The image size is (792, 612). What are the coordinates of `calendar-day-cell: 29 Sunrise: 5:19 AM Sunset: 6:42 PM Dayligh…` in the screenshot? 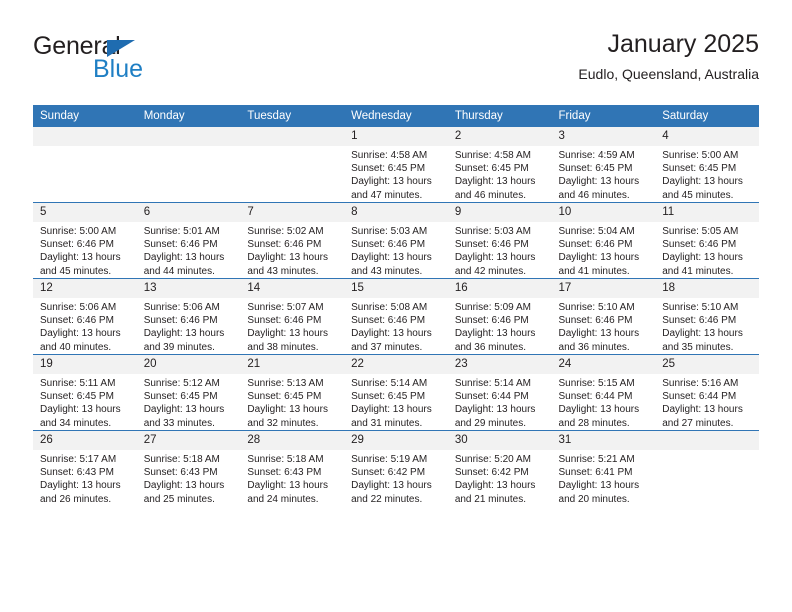 It's located at (396, 468).